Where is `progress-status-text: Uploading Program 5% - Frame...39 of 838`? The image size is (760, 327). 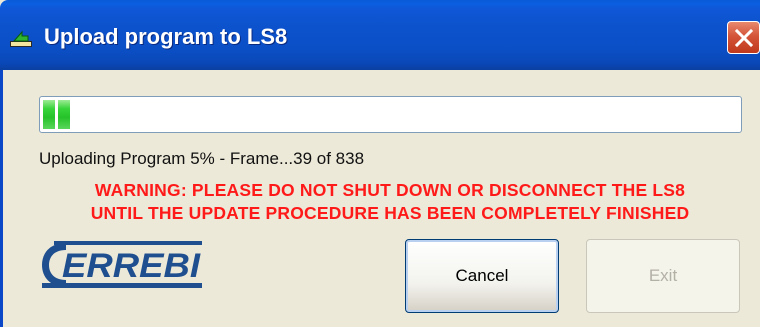 progress-status-text: Uploading Program 5% - Frame...39 of 838 is located at coordinates (202, 158).